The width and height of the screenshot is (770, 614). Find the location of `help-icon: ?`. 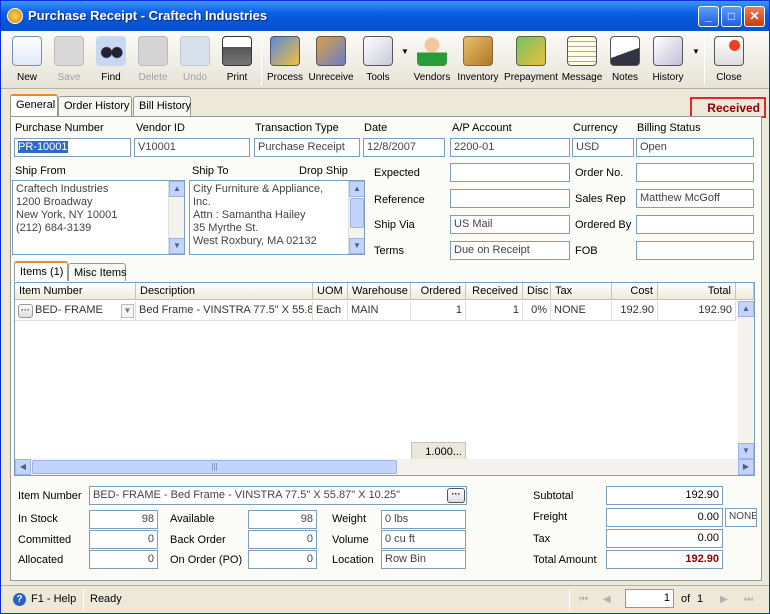

help-icon: ? is located at coordinates (19, 599).